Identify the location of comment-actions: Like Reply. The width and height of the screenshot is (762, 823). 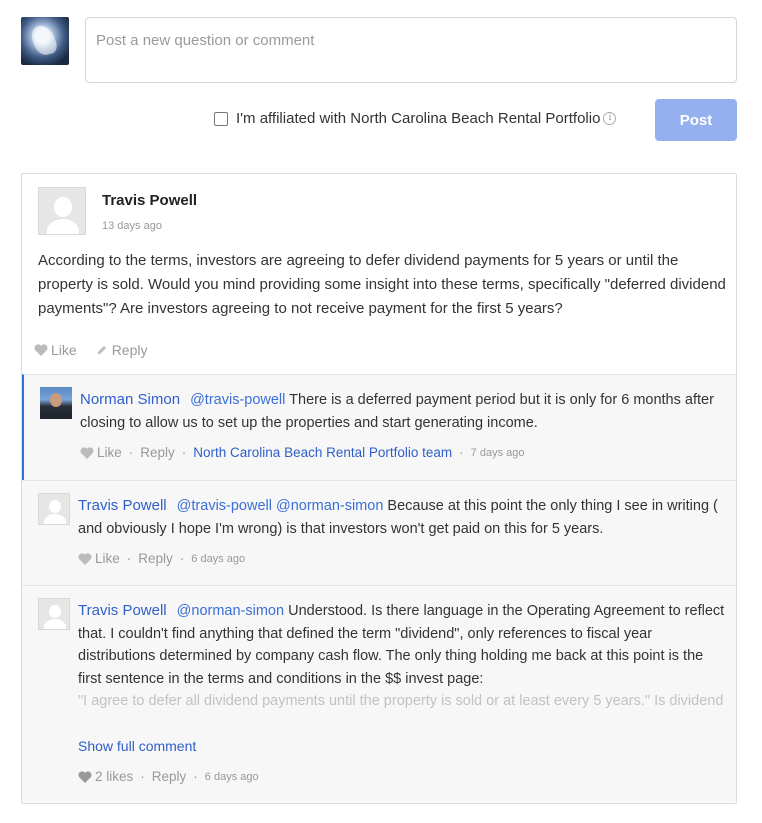
(99, 350).